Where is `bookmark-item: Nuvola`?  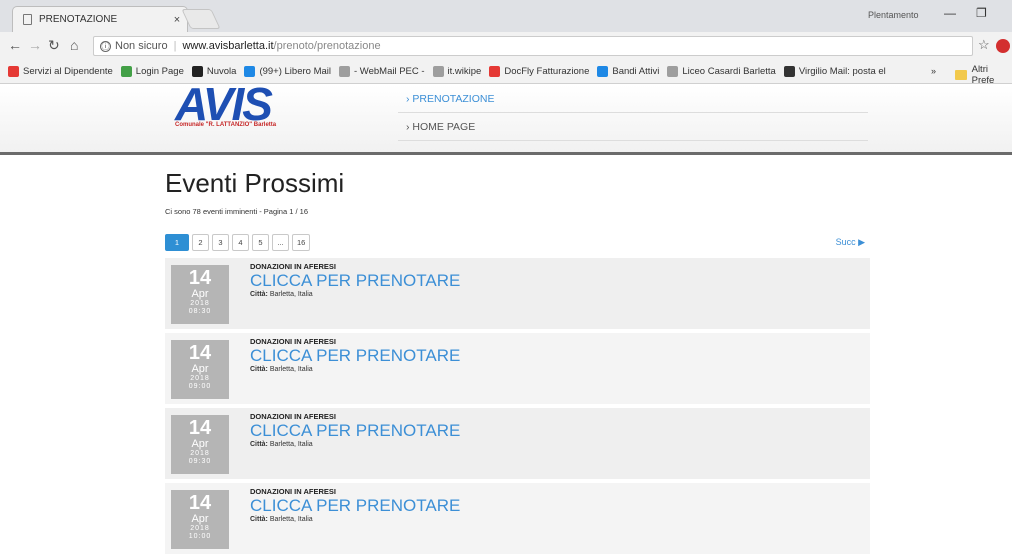
bookmark-item: Nuvola is located at coordinates (214, 71).